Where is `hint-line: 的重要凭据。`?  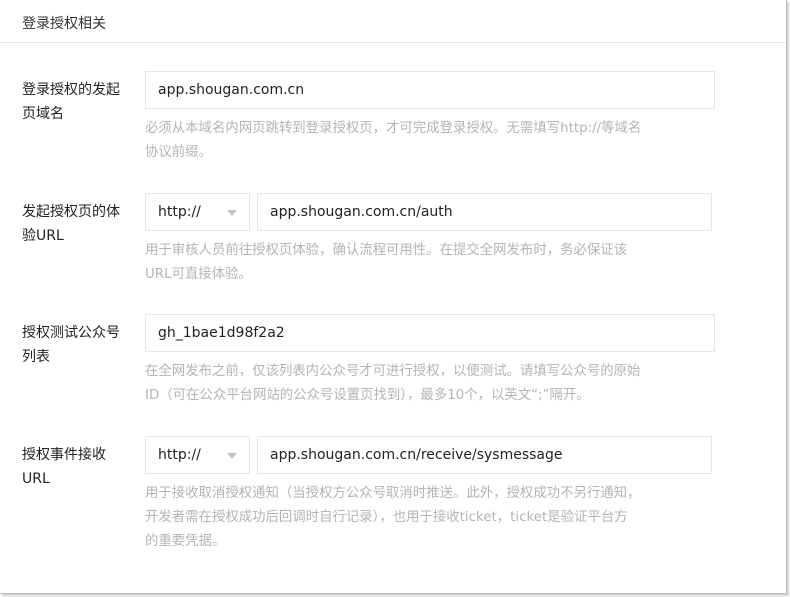 hint-line: 的重要凭据。 is located at coordinates (185, 541).